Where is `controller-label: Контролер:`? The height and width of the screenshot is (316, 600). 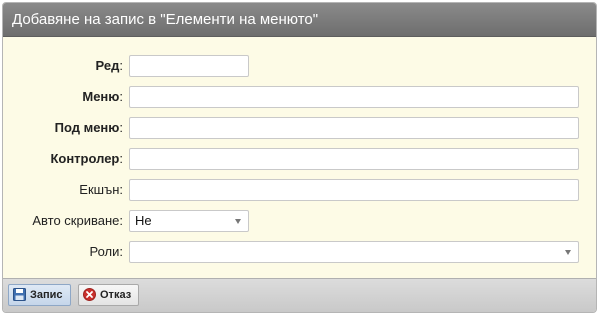 controller-label: Контролер: is located at coordinates (86, 158).